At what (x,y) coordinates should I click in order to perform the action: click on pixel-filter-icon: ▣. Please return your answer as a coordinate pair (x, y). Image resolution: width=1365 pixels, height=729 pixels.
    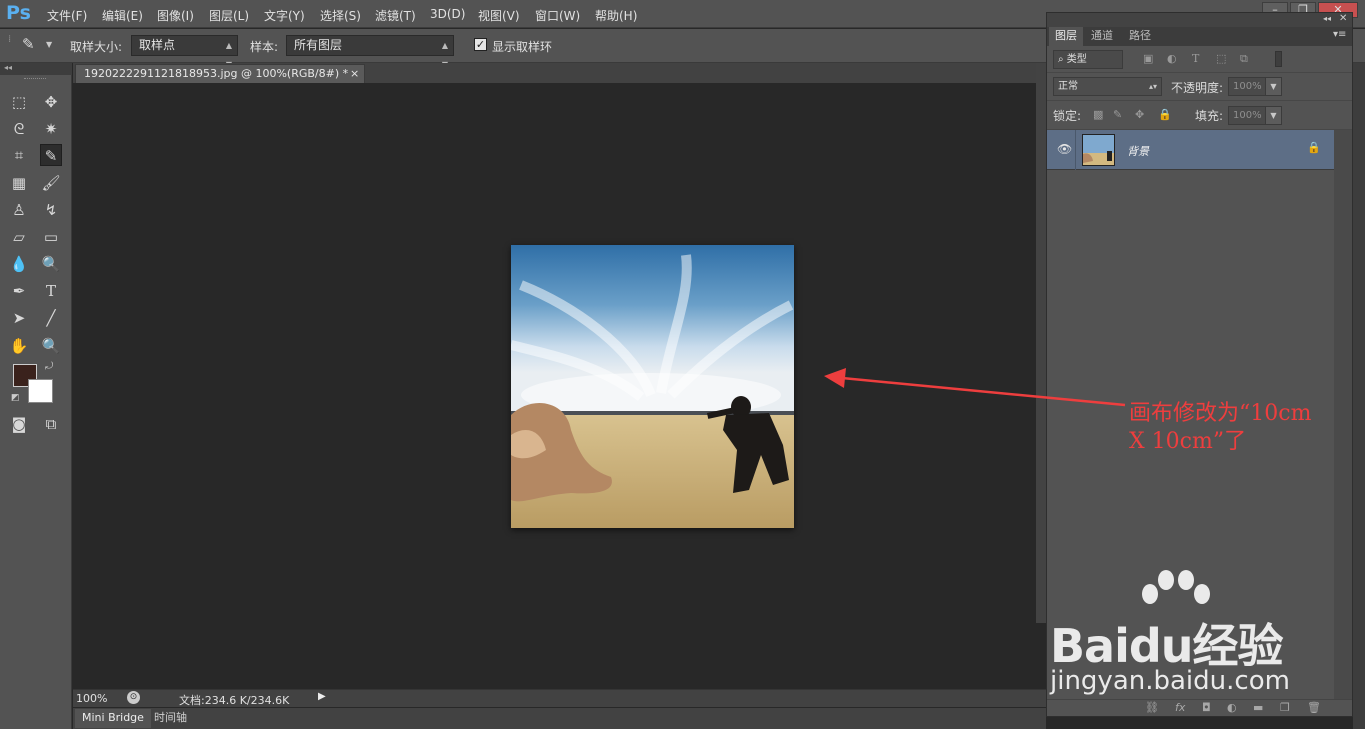
    Looking at the image, I should click on (1148, 58).